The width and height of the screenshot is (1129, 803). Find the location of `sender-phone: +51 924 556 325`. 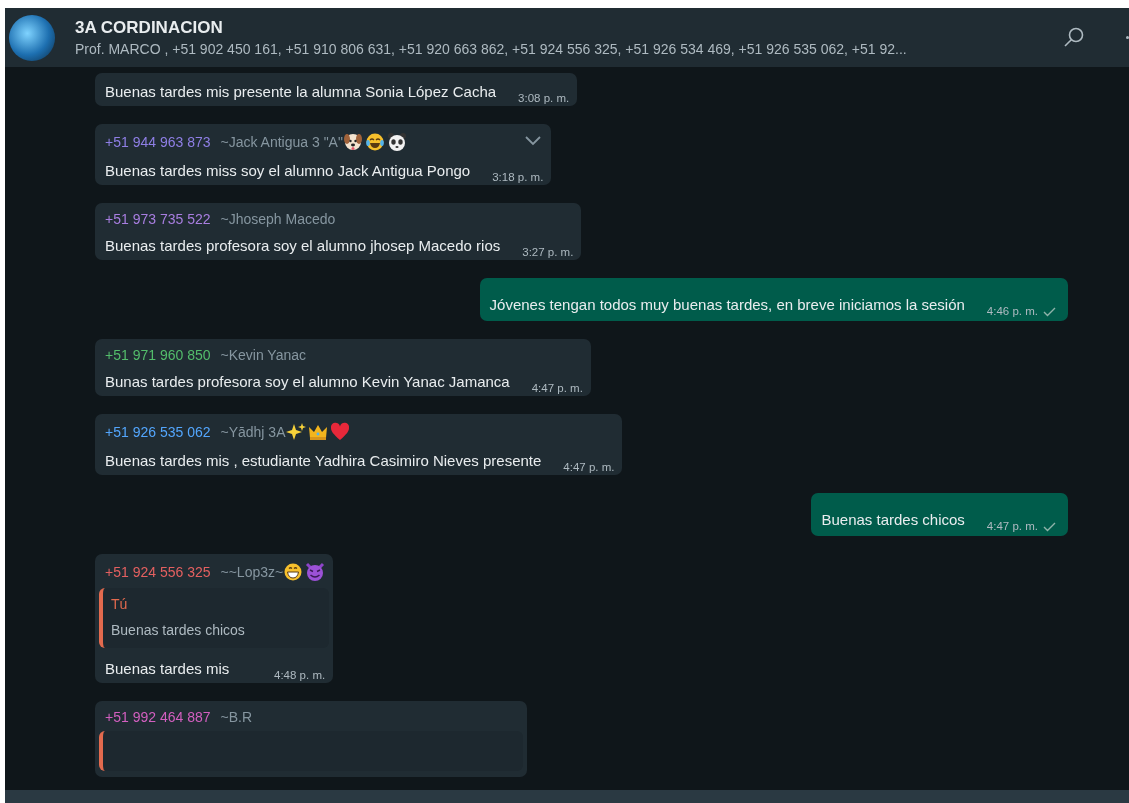

sender-phone: +51 924 556 325 is located at coordinates (158, 572).